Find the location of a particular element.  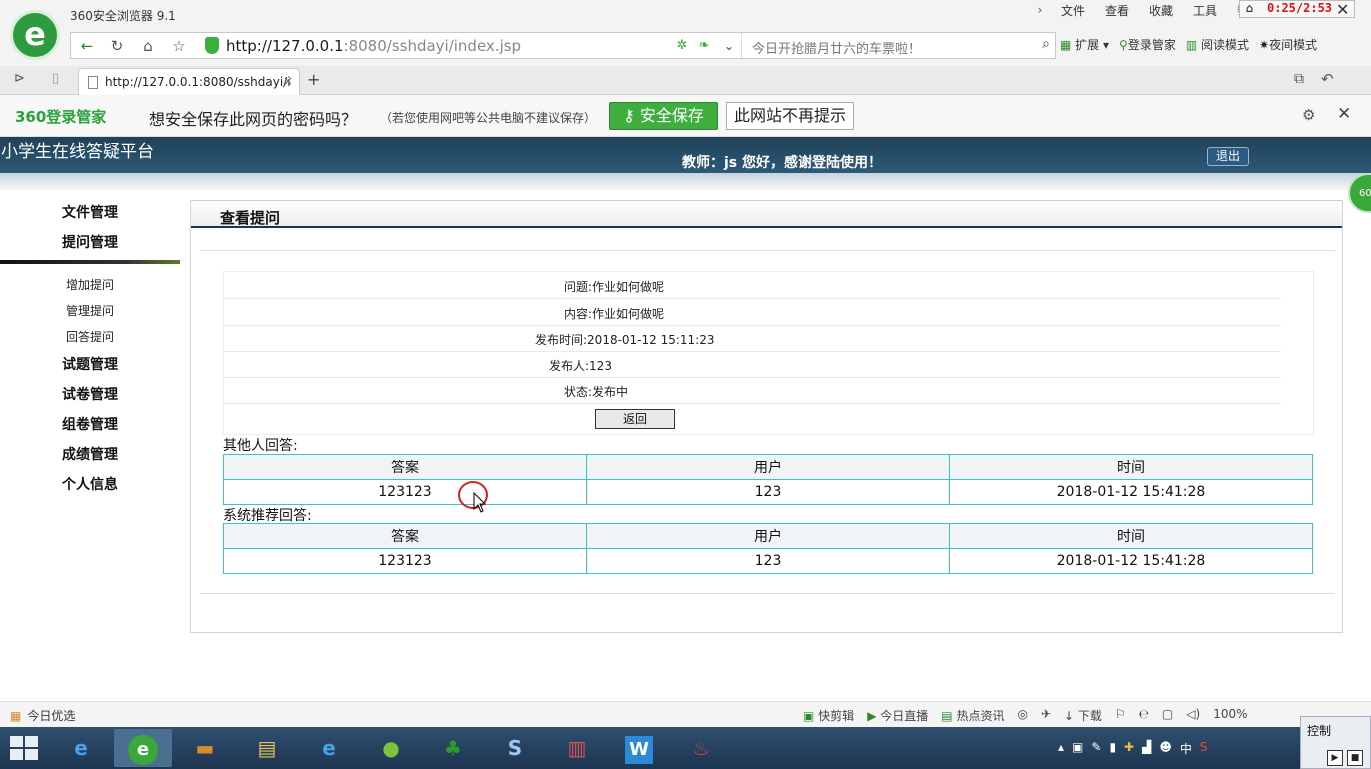

daily-picks-button: ▦ 今日优选 is located at coordinates (42, 715).